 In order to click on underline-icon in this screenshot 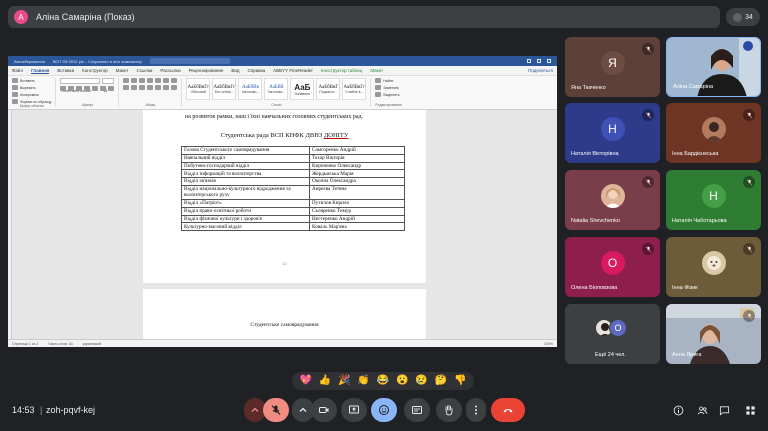, I will do `click(79, 88)`.